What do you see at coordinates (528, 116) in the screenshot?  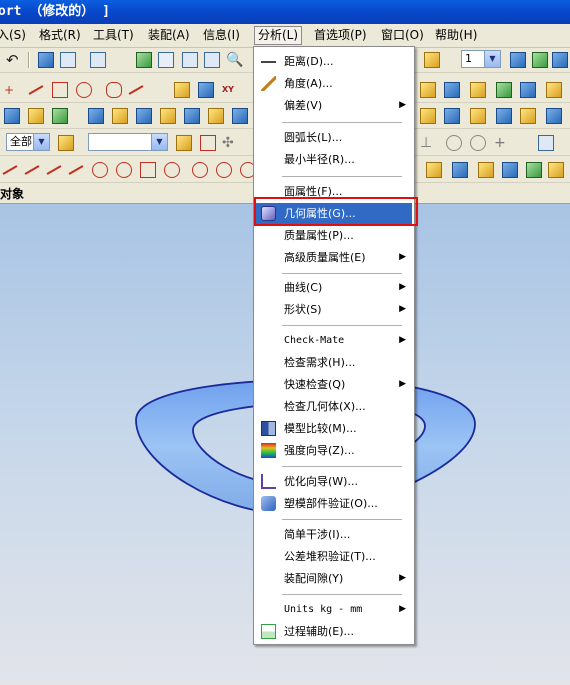 I see `split-body-icon` at bounding box center [528, 116].